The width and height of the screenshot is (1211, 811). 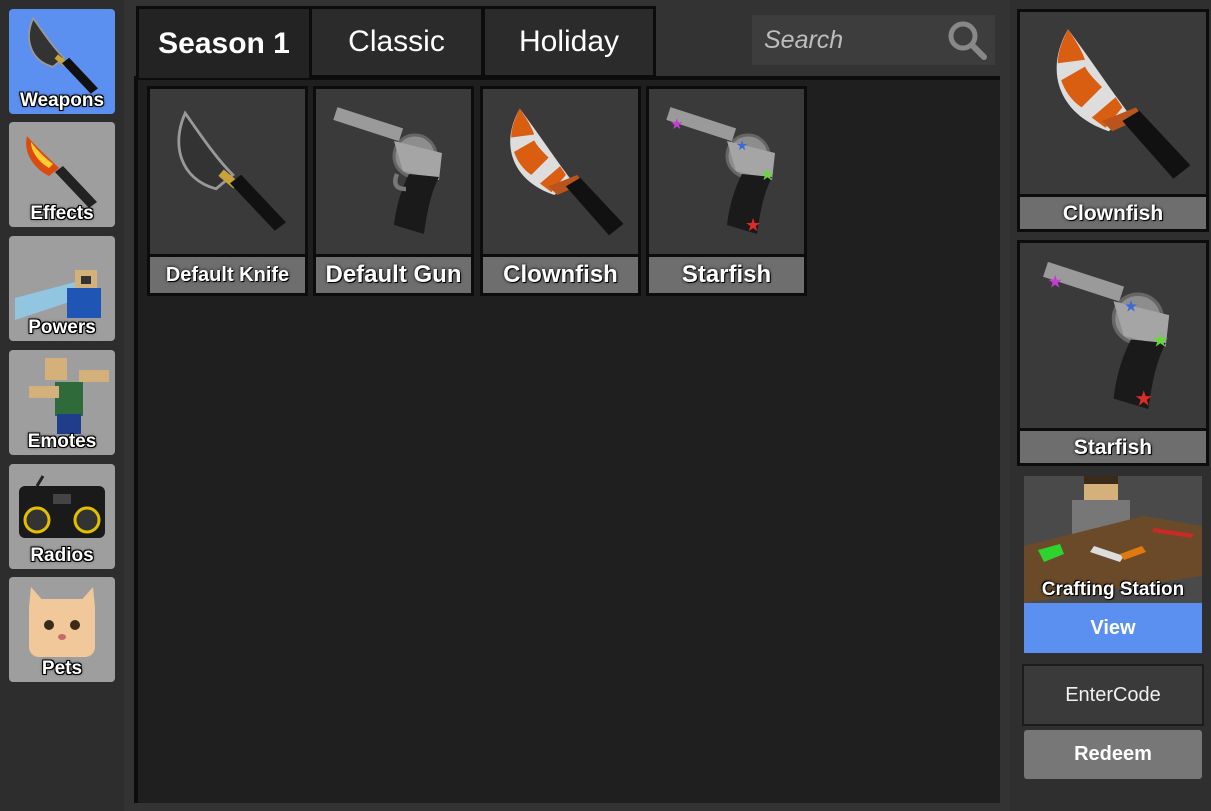 I want to click on item-name: Default Knife, so click(x=227, y=273).